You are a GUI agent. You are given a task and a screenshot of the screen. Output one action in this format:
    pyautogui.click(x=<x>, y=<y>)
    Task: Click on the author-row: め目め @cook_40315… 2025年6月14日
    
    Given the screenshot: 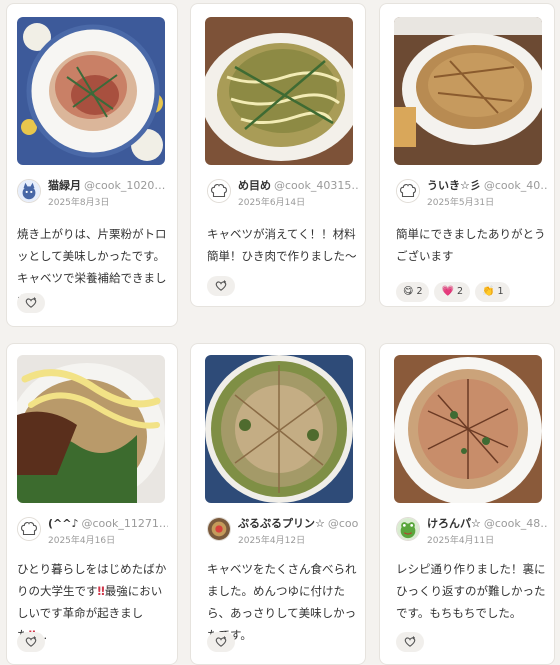 What is the action you would take?
    pyautogui.click(x=282, y=193)
    